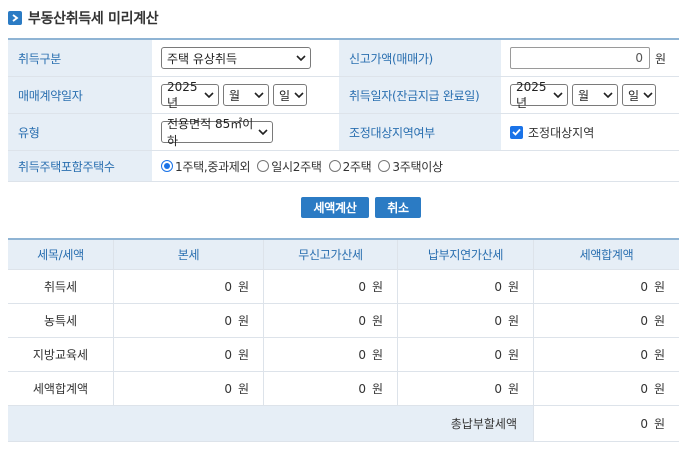 The width and height of the screenshot is (679, 451). What do you see at coordinates (290, 95) in the screenshot?
I see `contract-day-select: 일` at bounding box center [290, 95].